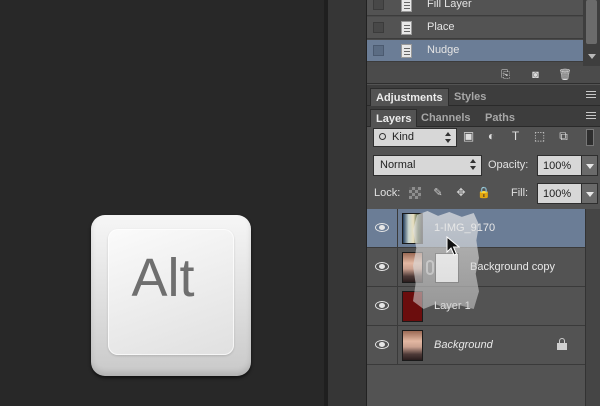 The width and height of the screenshot is (600, 406). I want to click on scroll-down-arrow-icon, so click(592, 56).